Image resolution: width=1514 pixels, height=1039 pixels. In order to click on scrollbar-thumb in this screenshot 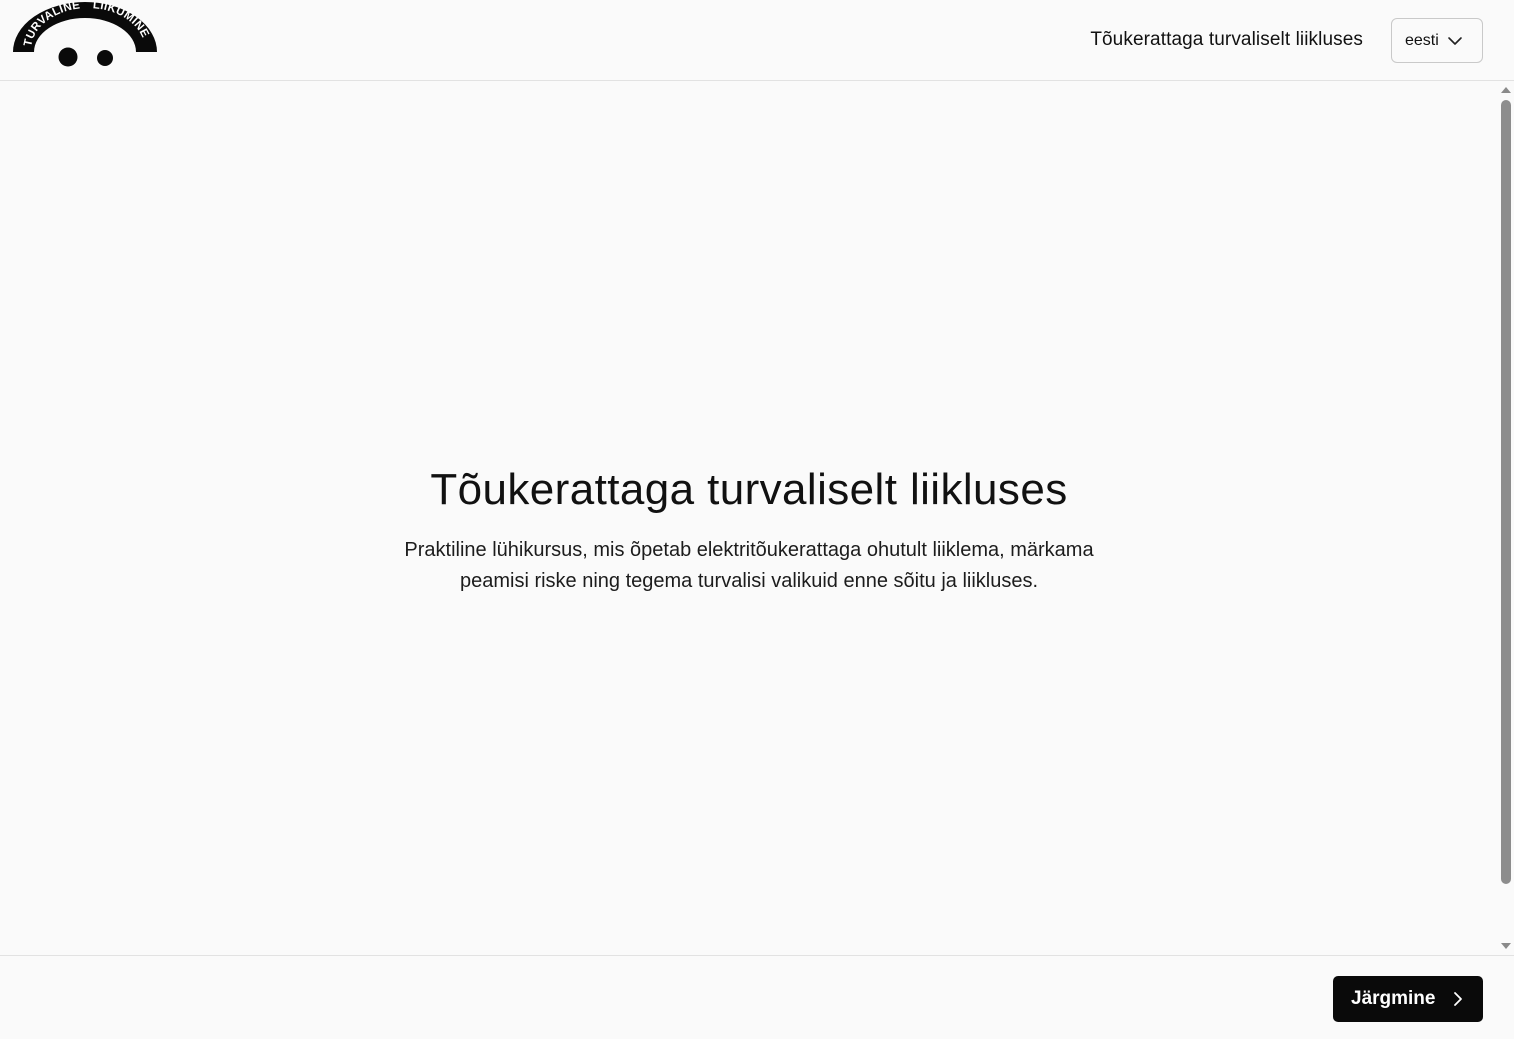, I will do `click(1506, 492)`.